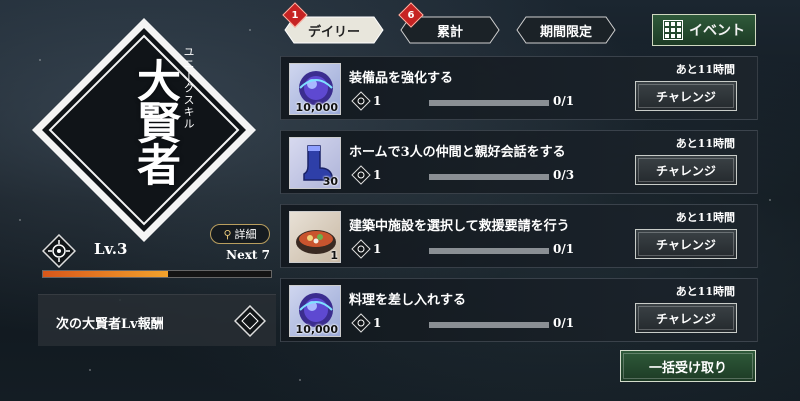  I want to click on mission-row: 10,000 料理を差し入れする 1 0/1 あと11時間 チャレンジ, so click(519, 310).